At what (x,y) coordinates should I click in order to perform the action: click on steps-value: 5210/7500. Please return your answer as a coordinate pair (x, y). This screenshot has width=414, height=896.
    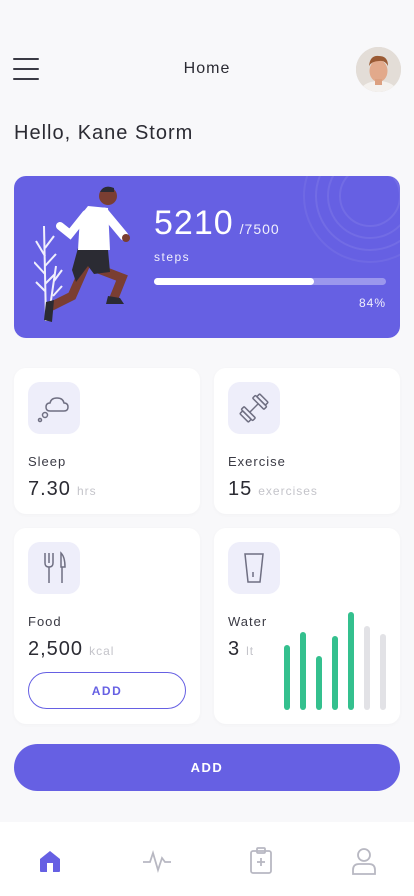
    Looking at the image, I should click on (217, 223).